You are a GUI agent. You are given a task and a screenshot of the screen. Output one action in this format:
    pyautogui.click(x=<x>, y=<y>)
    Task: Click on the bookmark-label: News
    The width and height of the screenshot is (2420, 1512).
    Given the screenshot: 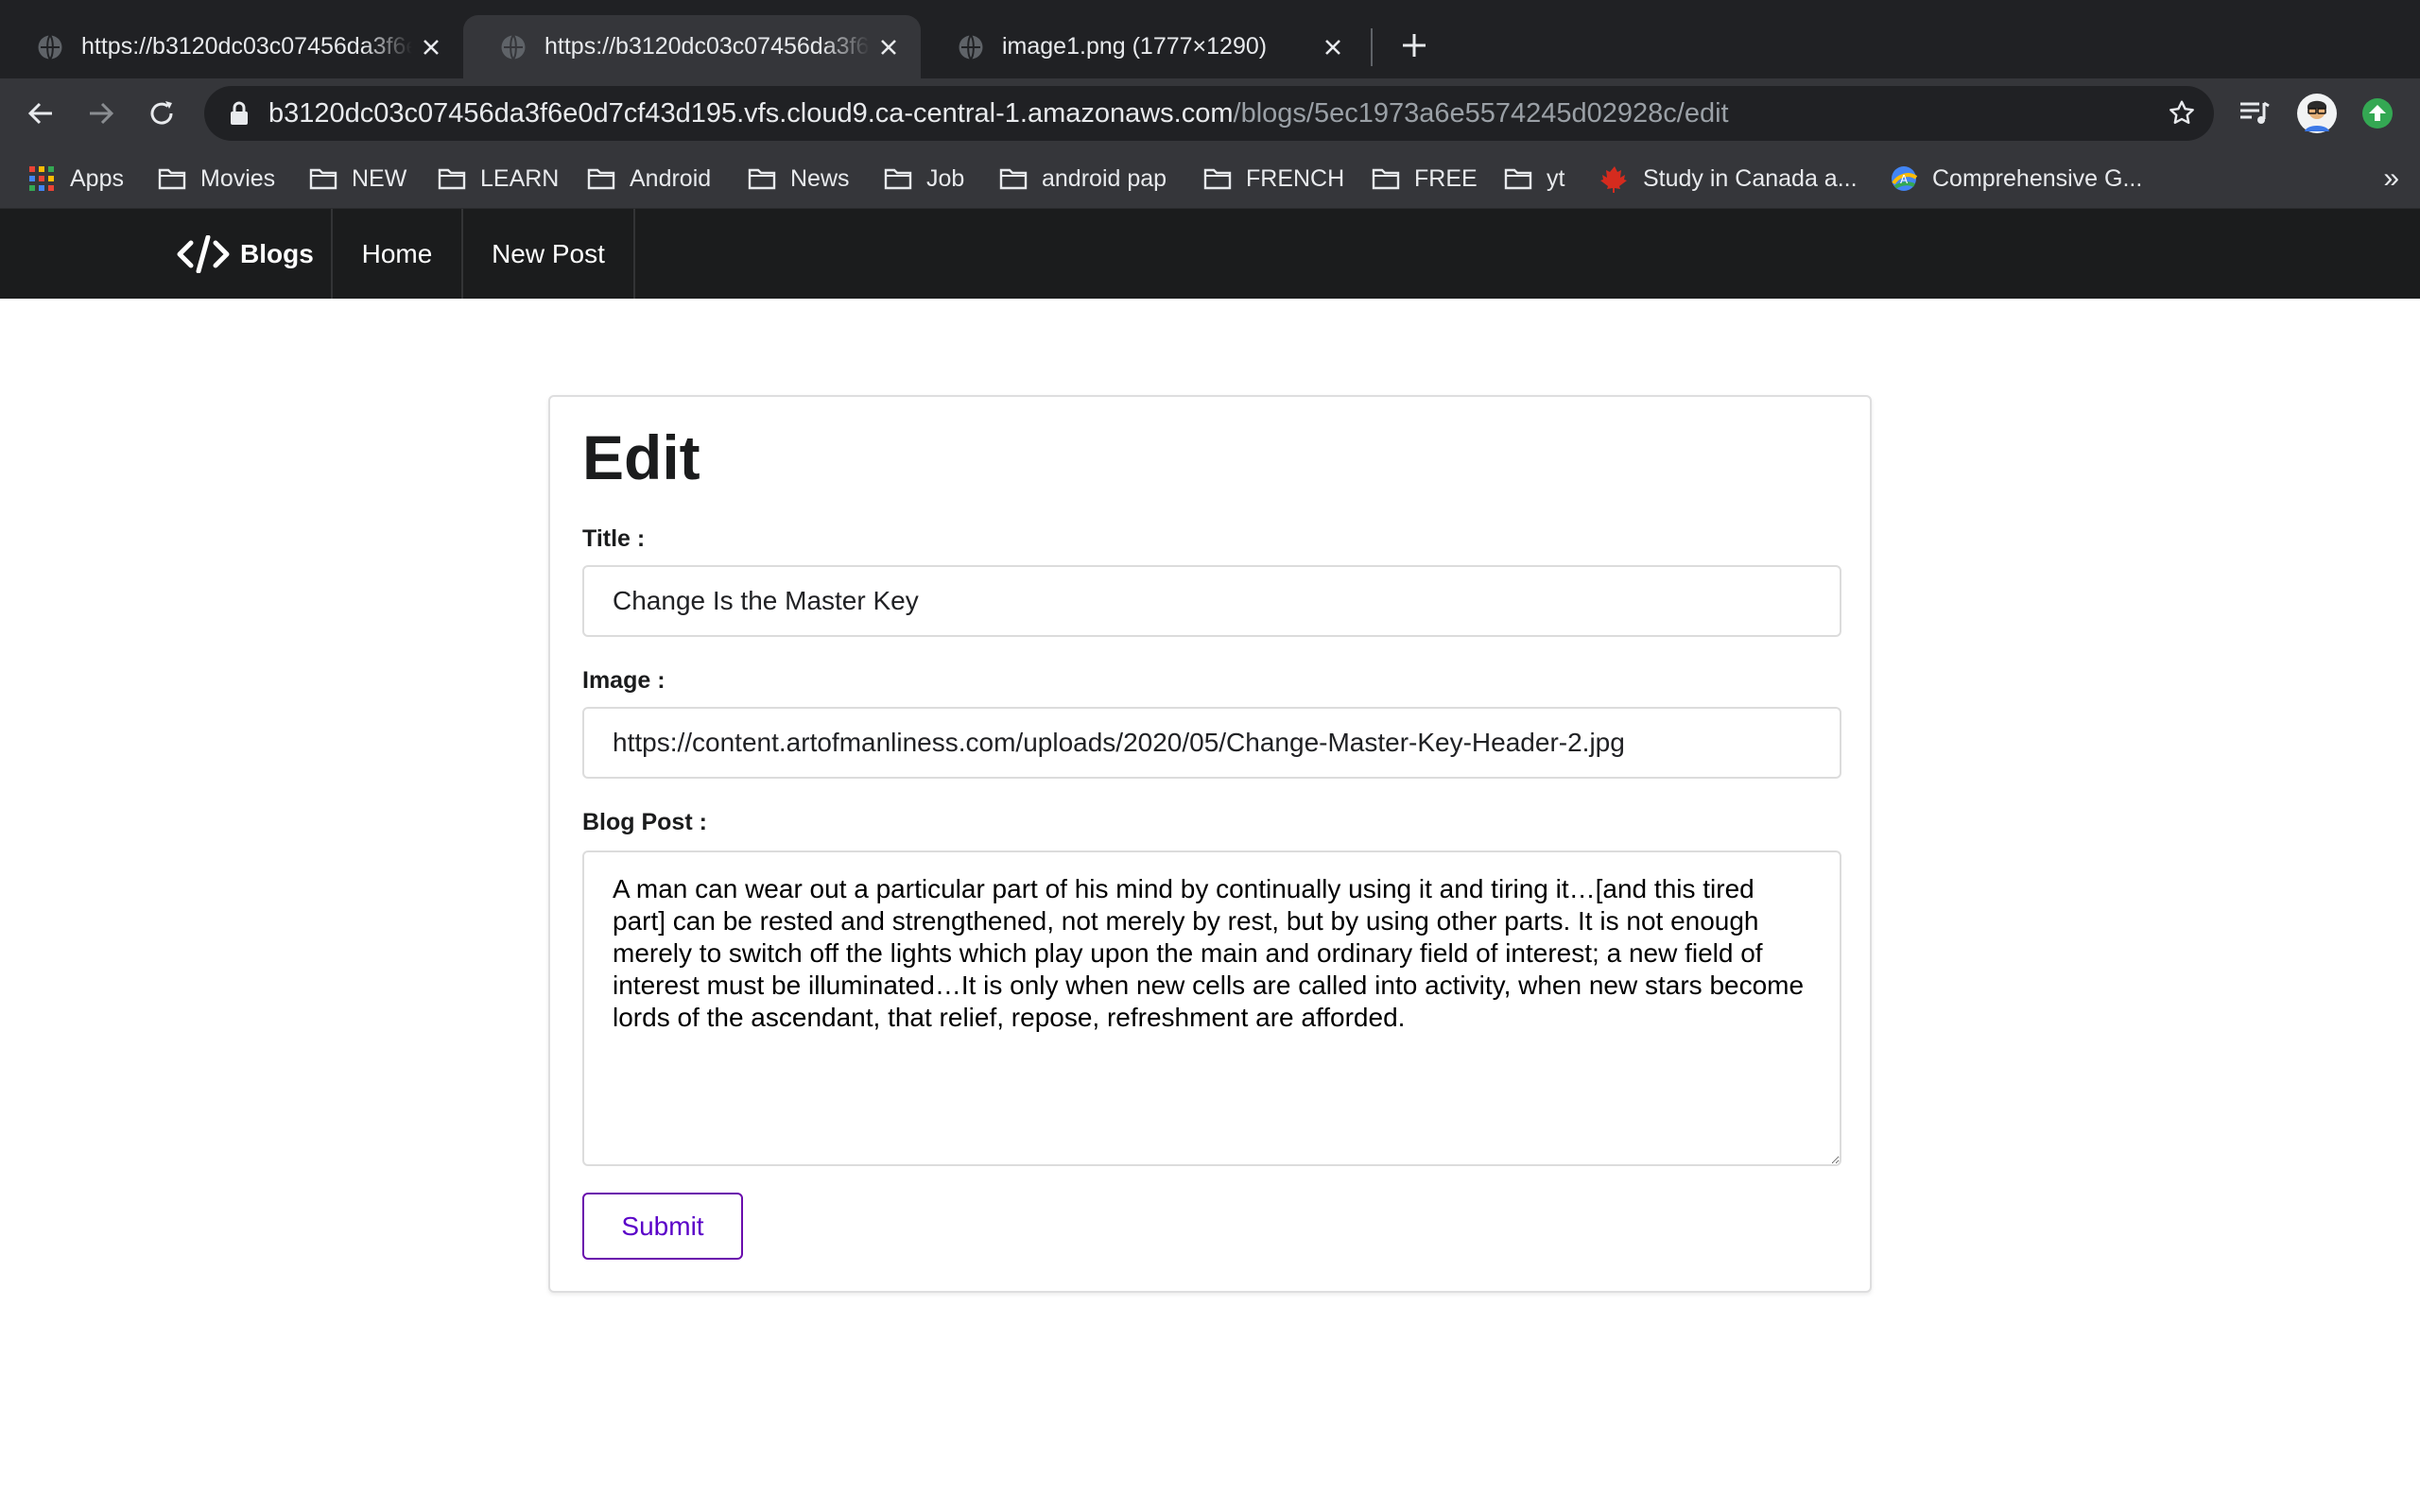 What is the action you would take?
    pyautogui.click(x=820, y=178)
    